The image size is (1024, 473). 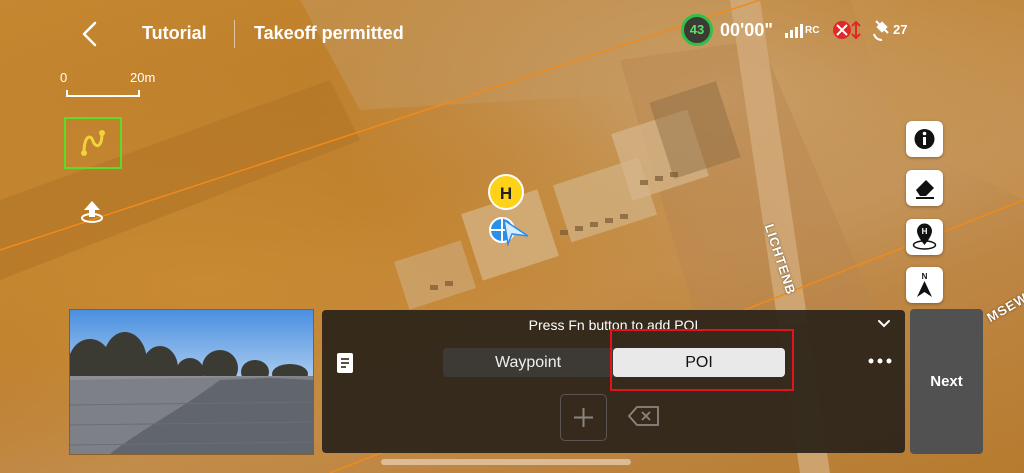 I want to click on home-point-icon: H, so click(x=924, y=236).